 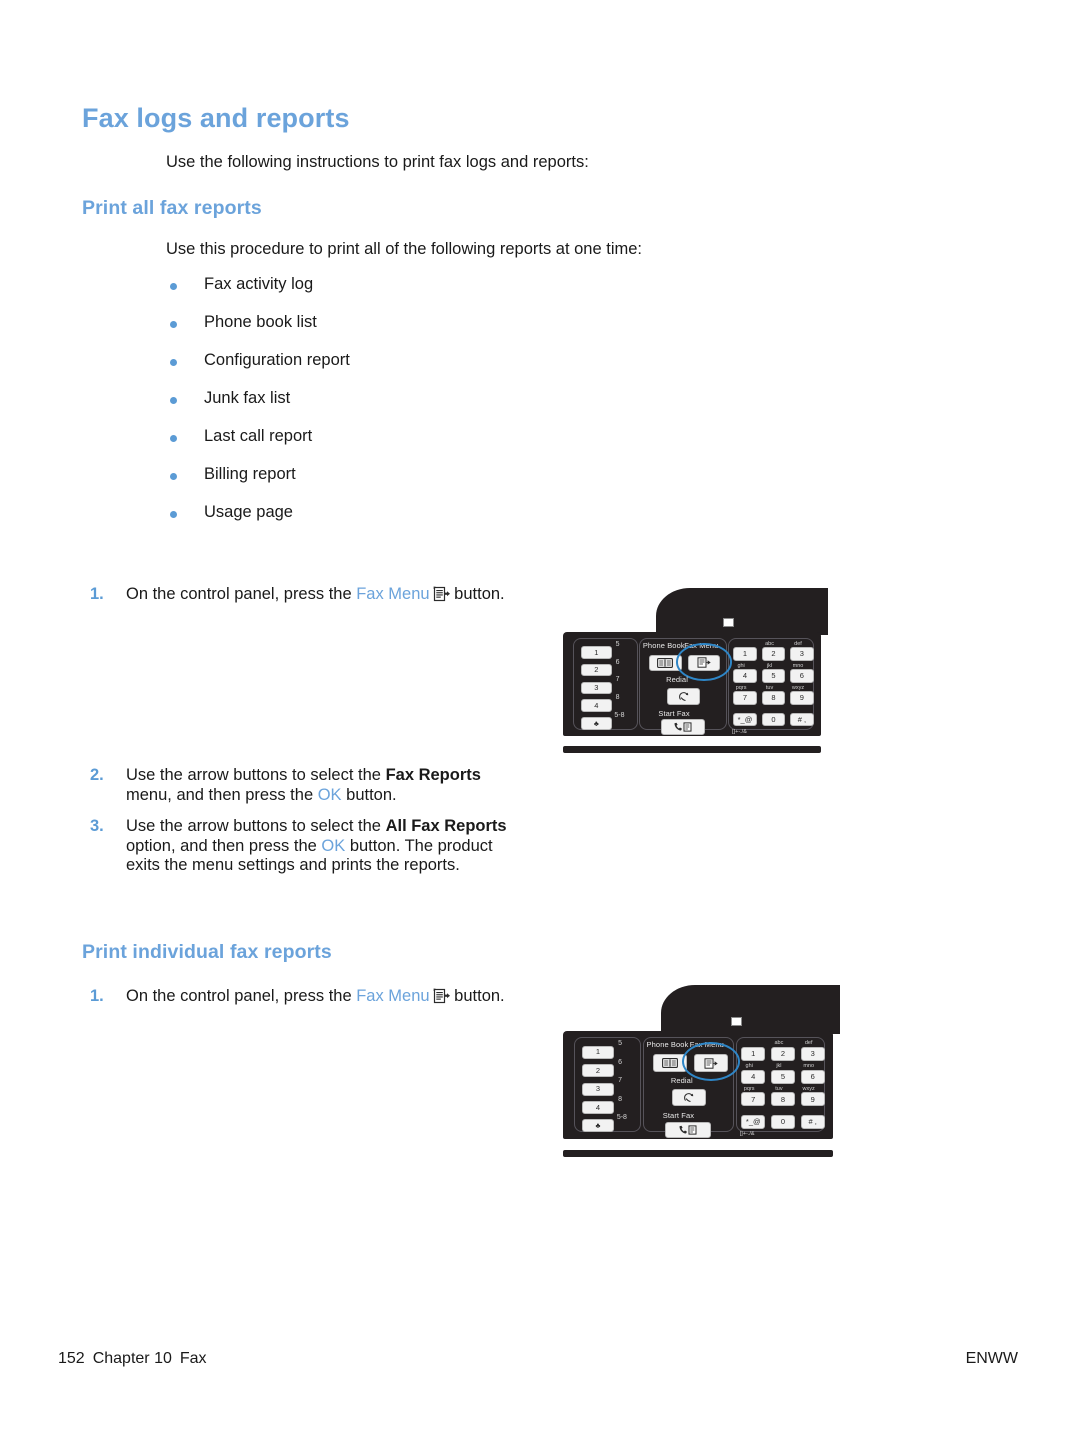 I want to click on keypad-digit: 9, so click(x=812, y=1099).